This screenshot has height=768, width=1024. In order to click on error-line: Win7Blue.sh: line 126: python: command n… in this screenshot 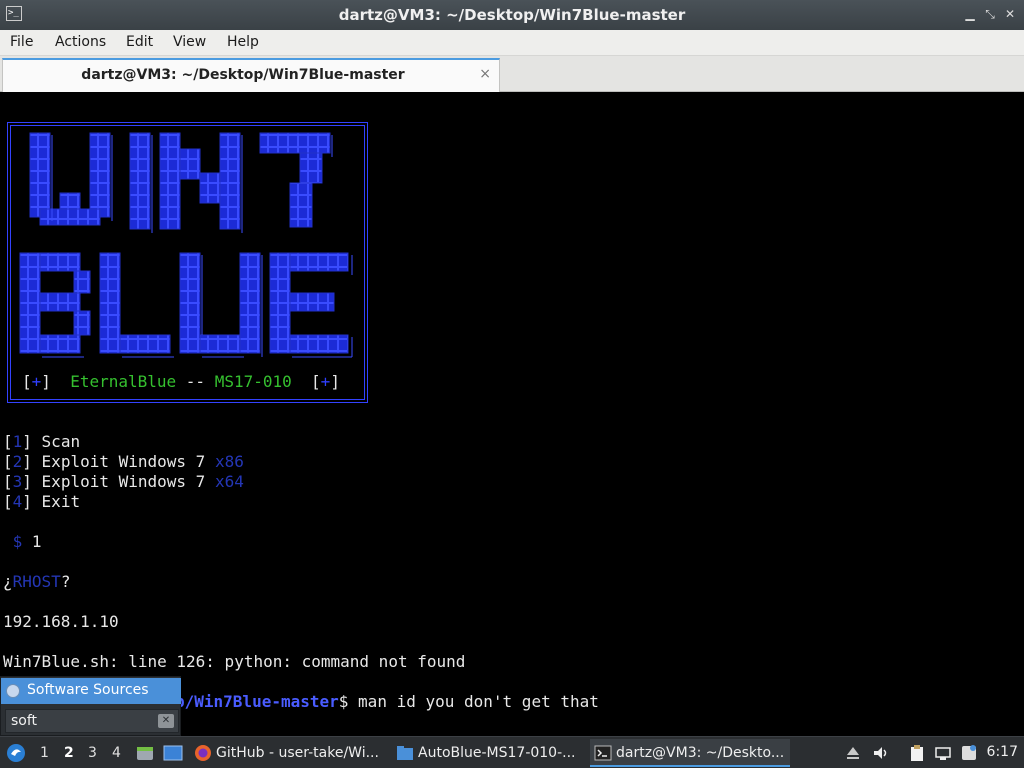, I will do `click(234, 661)`.